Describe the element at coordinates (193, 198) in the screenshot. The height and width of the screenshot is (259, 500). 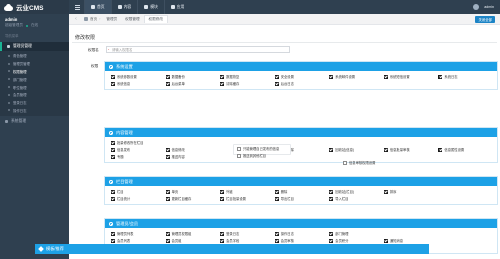
I see `permission-checkbox: 更新栏目缓存` at that location.